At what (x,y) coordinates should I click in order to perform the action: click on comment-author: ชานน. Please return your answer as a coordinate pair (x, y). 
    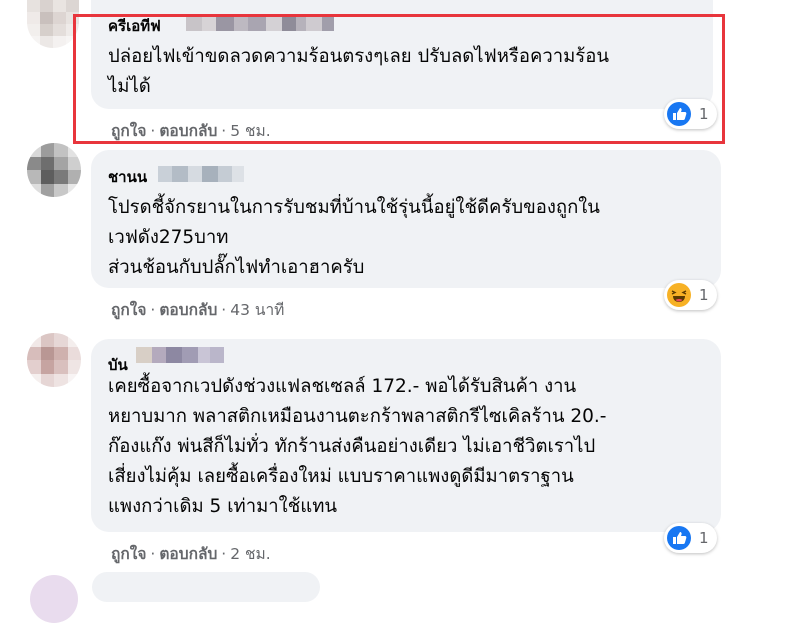
    Looking at the image, I should click on (127, 177).